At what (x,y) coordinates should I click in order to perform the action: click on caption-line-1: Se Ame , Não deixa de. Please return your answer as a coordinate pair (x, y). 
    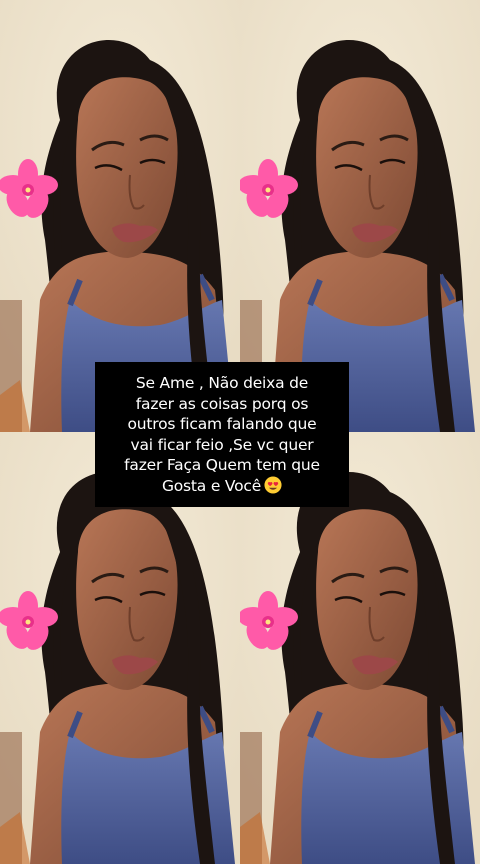
    Looking at the image, I should click on (222, 383).